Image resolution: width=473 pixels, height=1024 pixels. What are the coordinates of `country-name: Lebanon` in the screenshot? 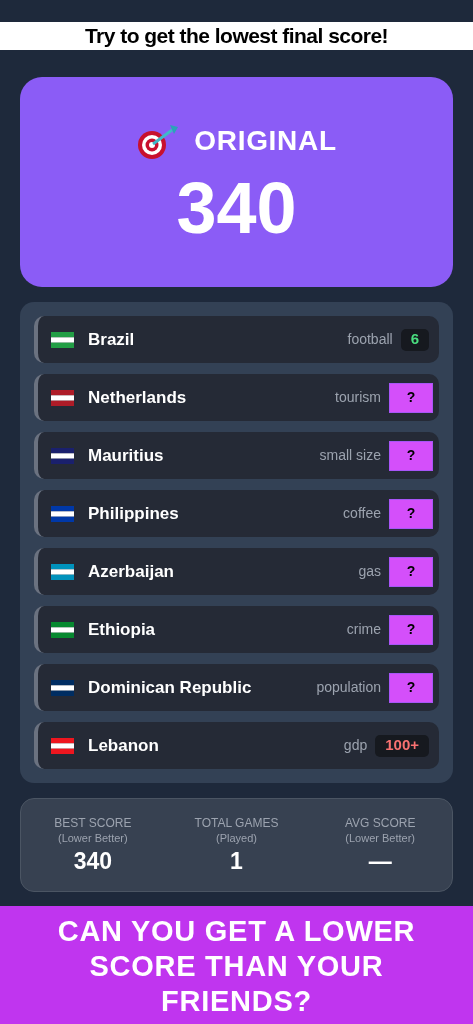 It's located at (124, 745).